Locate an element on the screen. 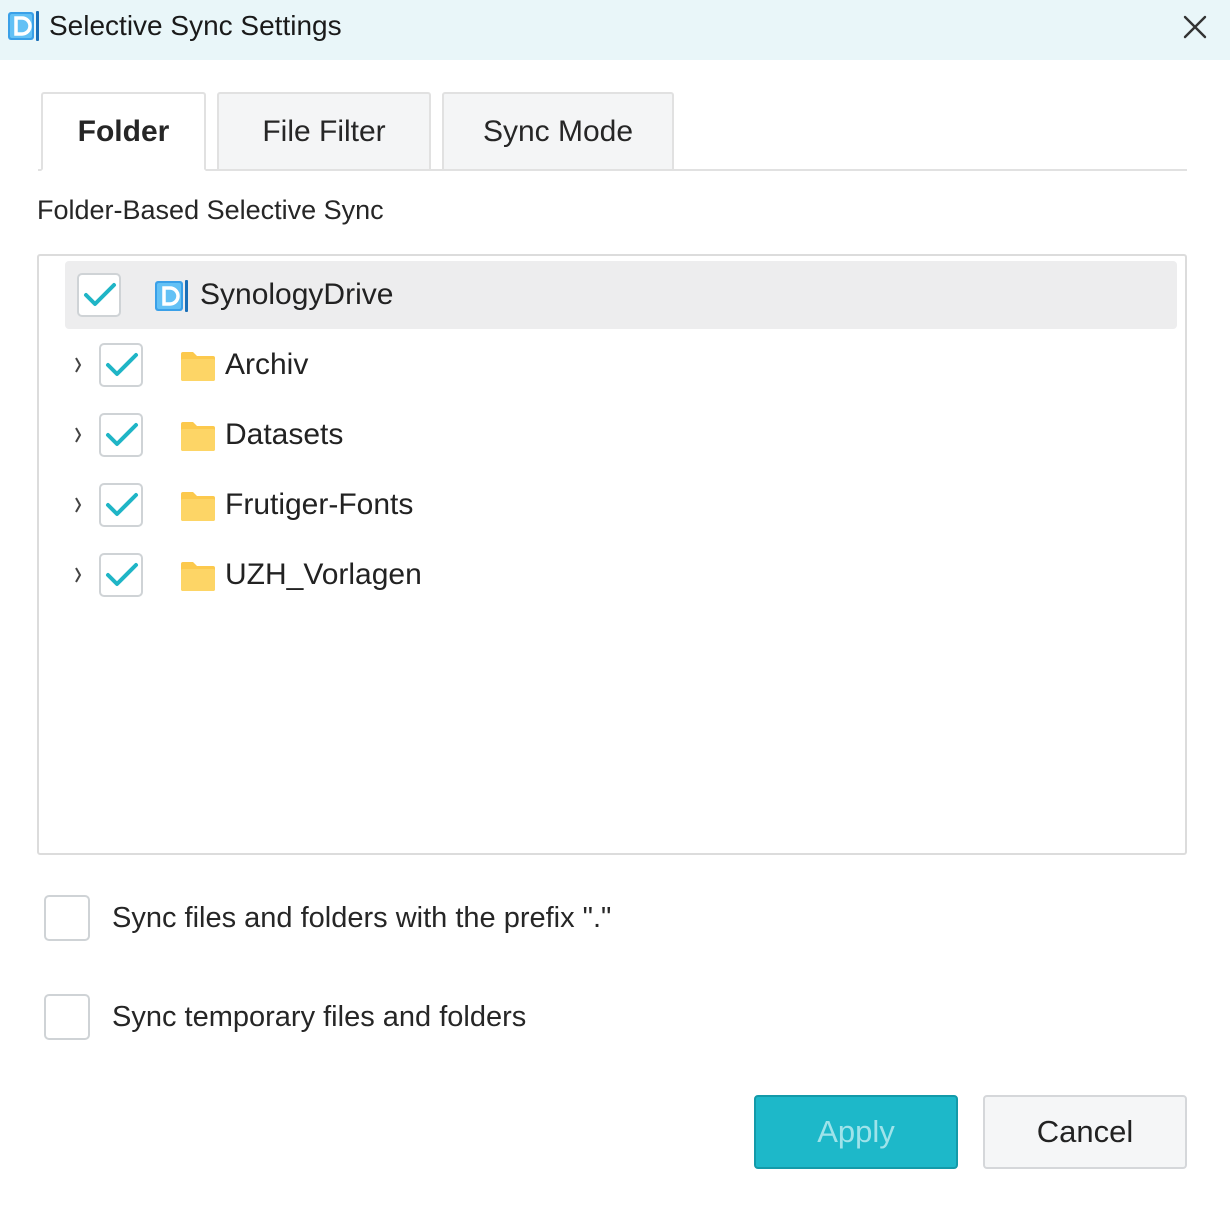  tab-bar: Folder File Filter Sync Mode is located at coordinates (612, 131).